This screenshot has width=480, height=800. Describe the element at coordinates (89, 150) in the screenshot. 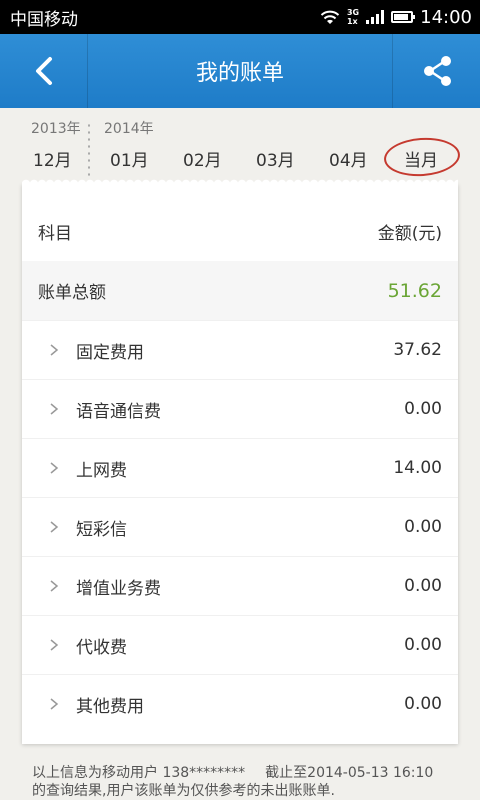

I see `year-divider` at that location.